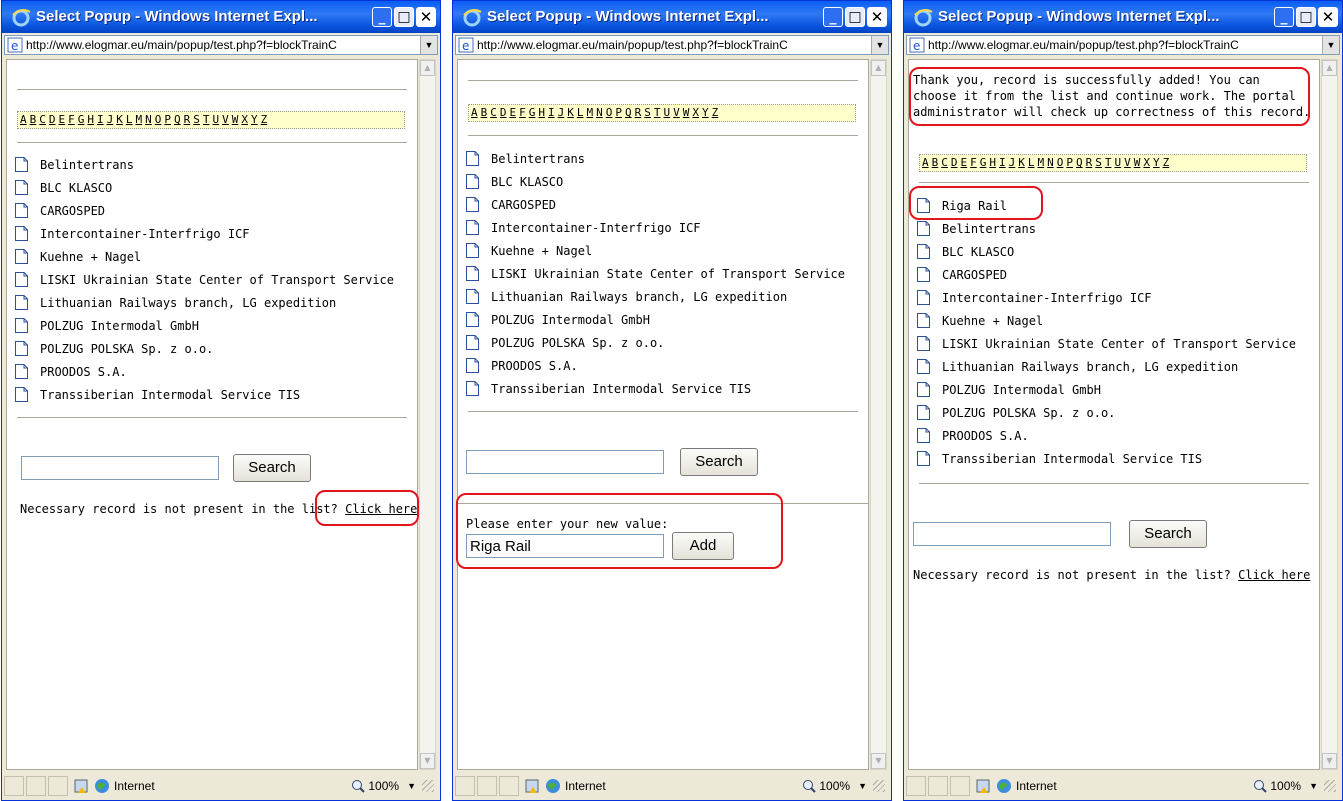 The height and width of the screenshot is (801, 1343). I want to click on list-item: CARGOSPED, so click(655, 204).